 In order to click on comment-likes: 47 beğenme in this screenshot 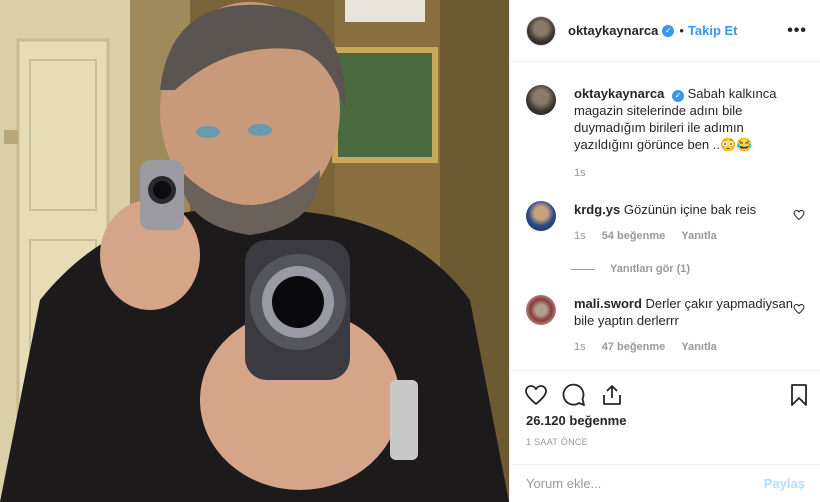, I will do `click(634, 347)`.